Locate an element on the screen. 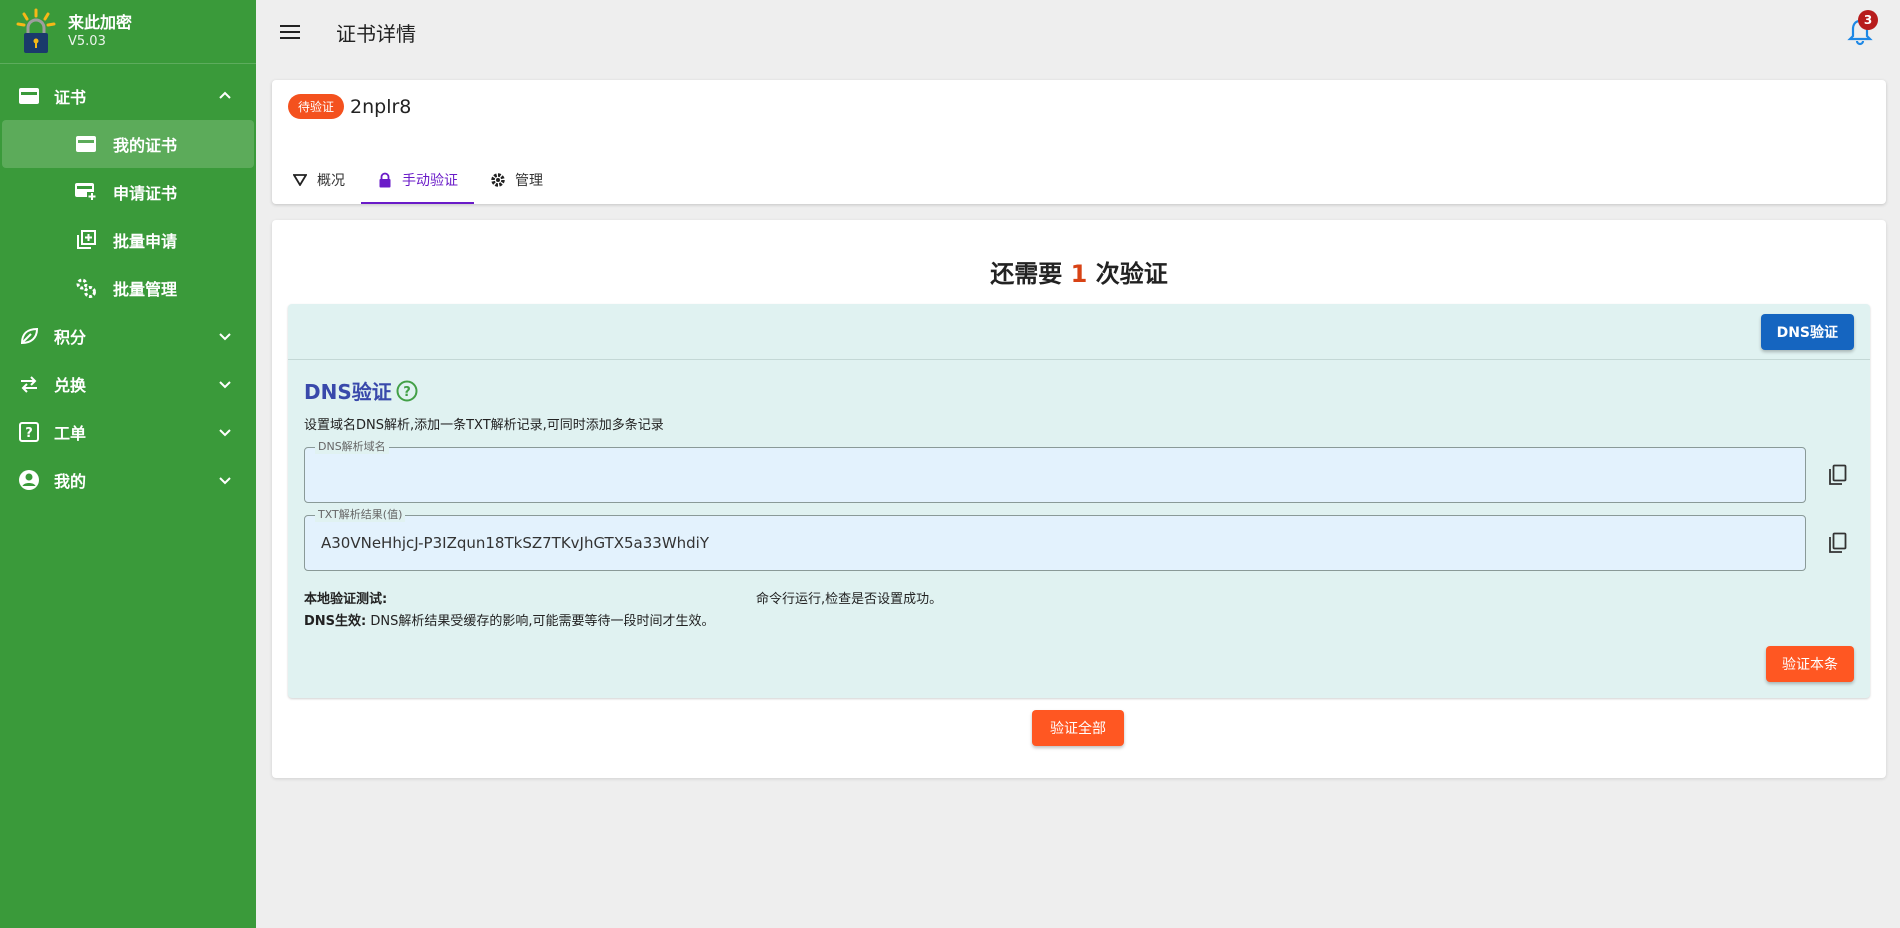 This screenshot has width=1900, height=928. brand: 来此加密 V5.03 is located at coordinates (128, 32).